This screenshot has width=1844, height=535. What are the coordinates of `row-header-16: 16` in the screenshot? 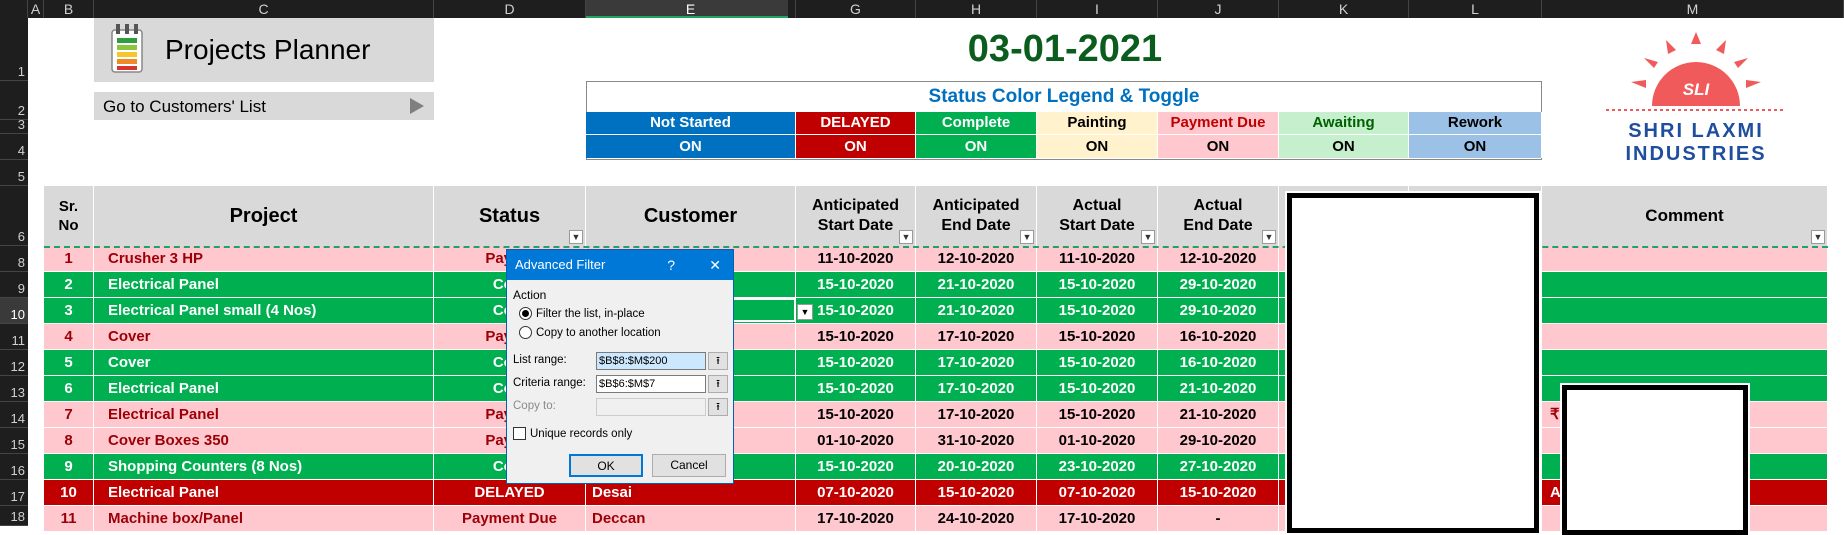 It's located at (14, 467).